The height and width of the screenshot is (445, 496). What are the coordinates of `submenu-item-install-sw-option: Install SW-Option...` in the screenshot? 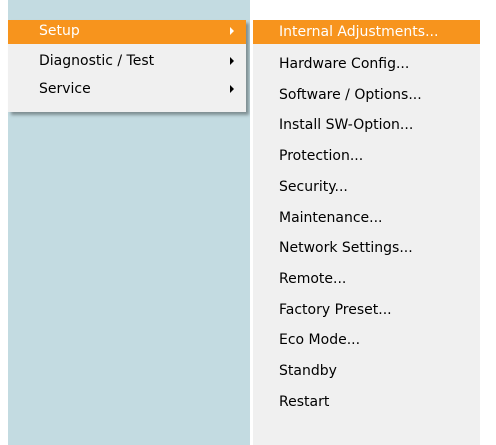 It's located at (366, 125).